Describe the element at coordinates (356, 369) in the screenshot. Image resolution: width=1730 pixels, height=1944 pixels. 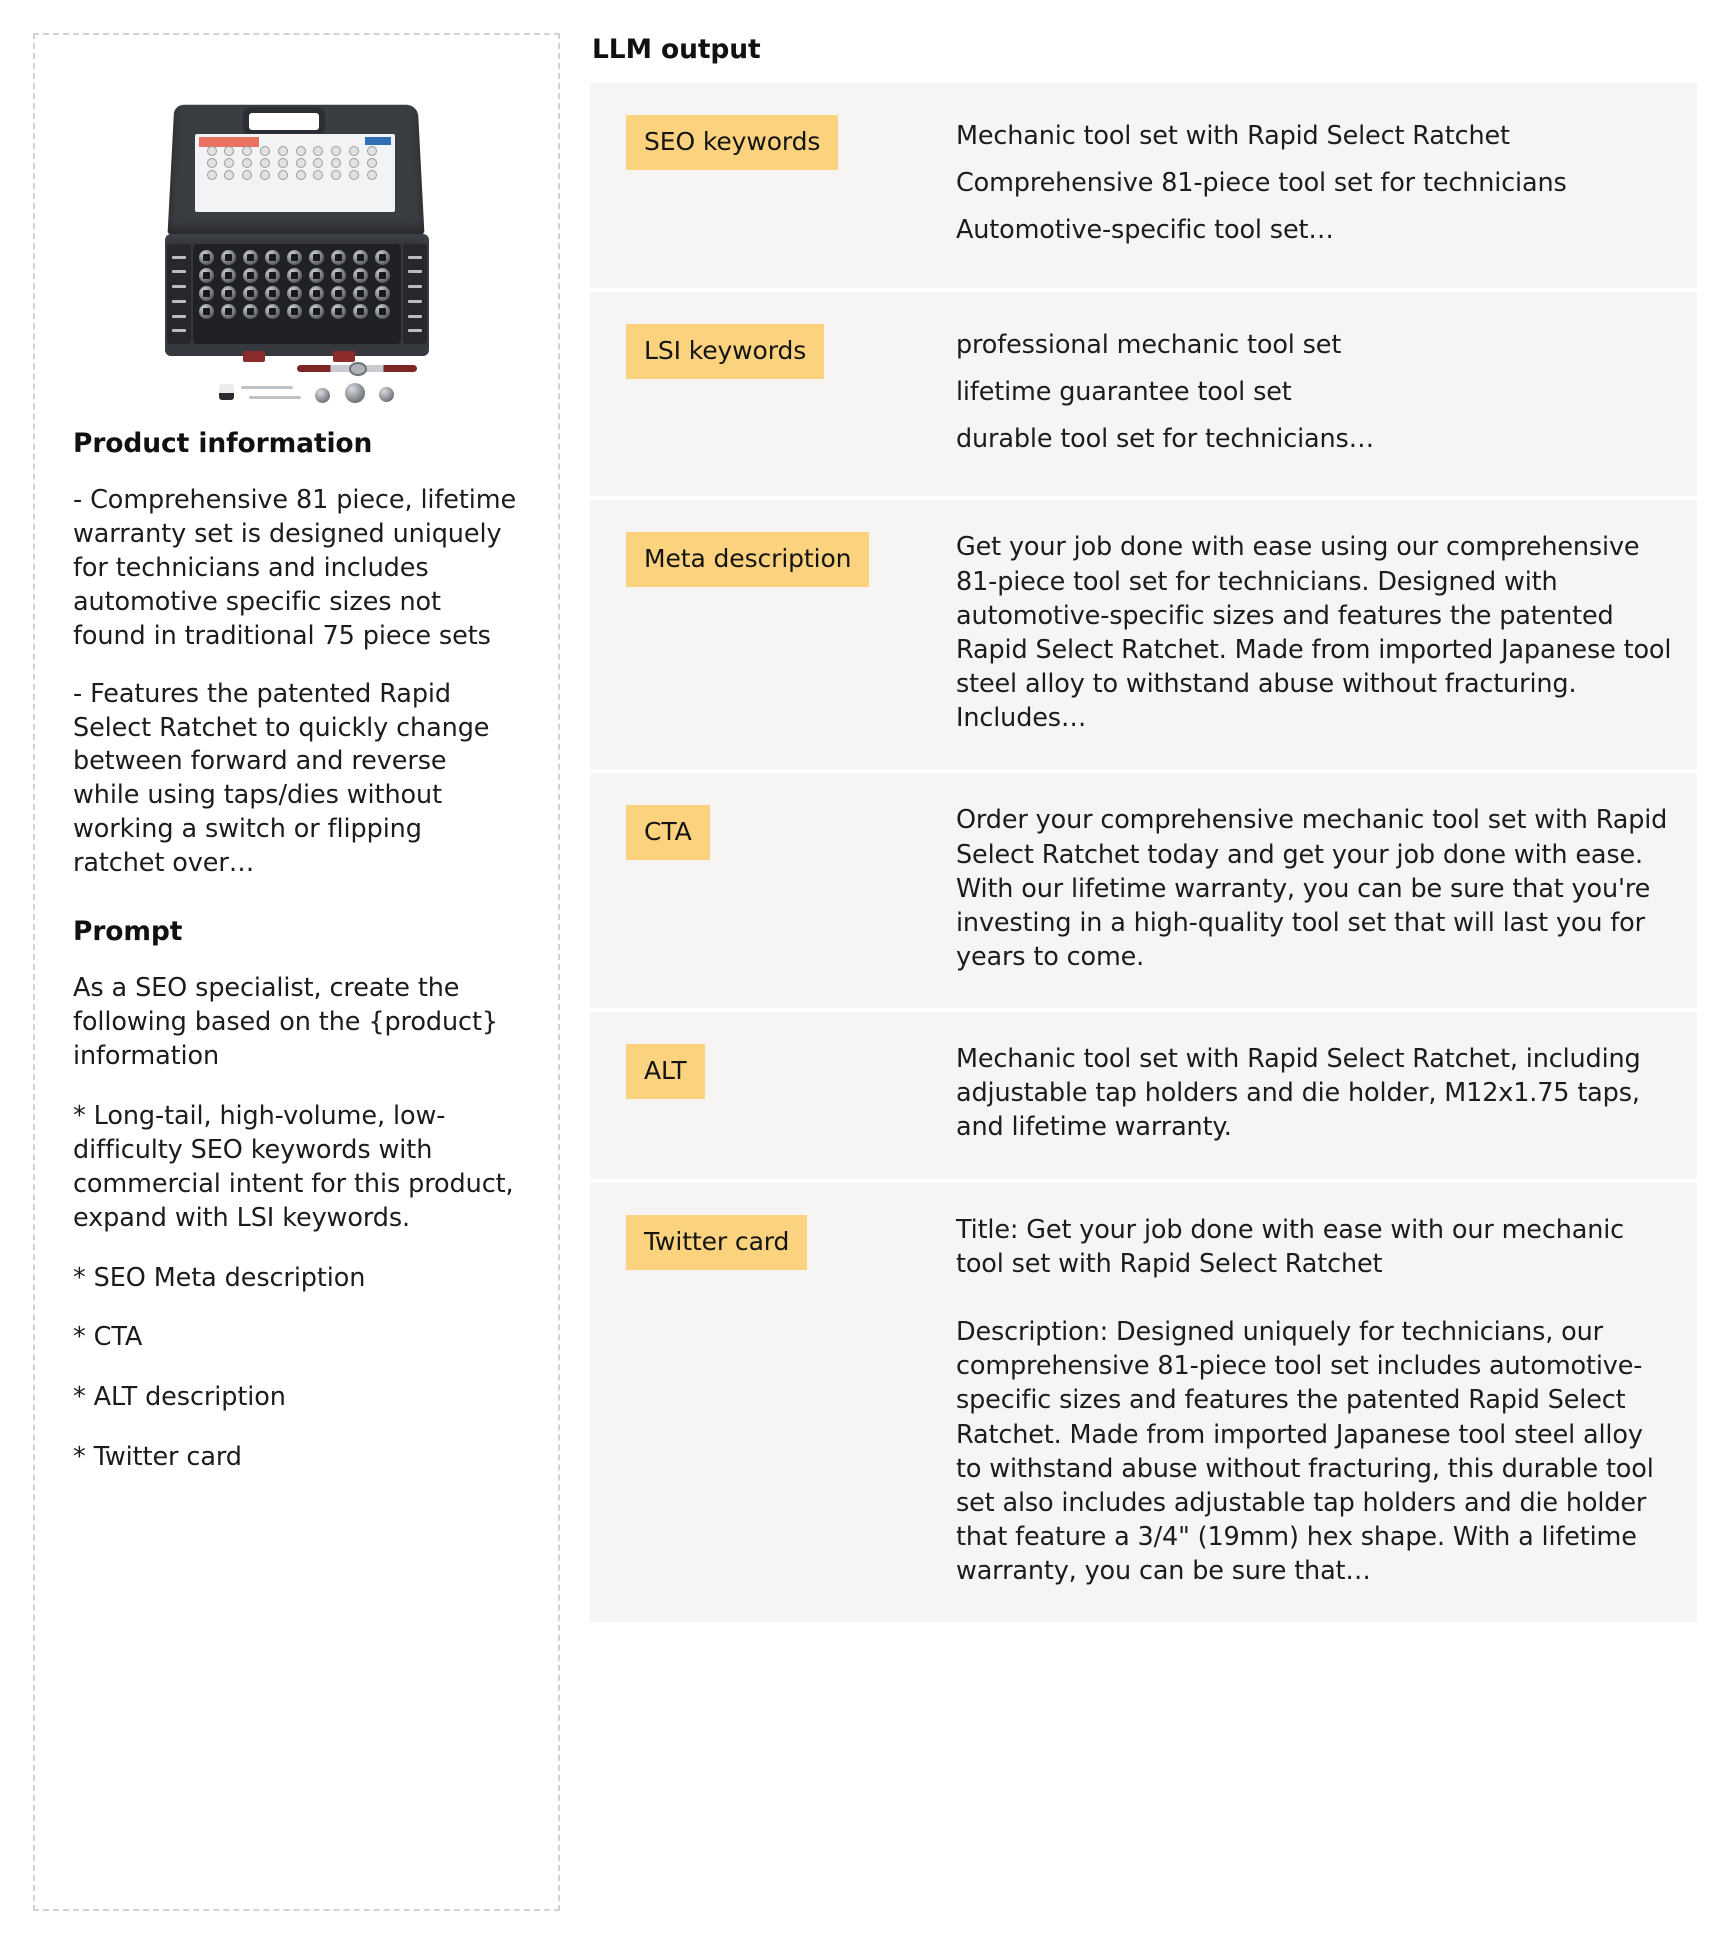
I see `rapid-select-ratchet` at that location.